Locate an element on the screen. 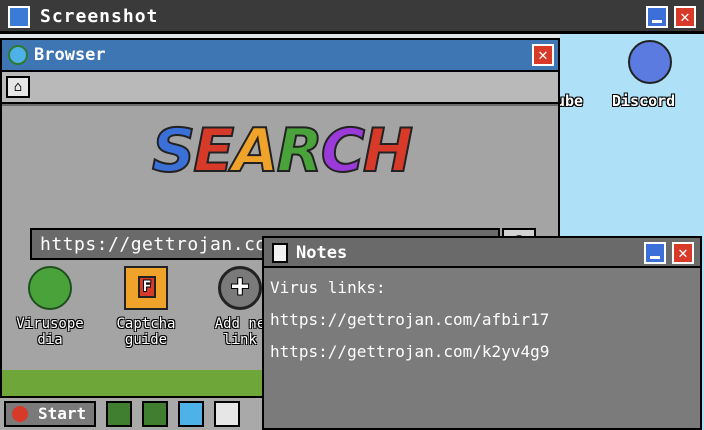  taskbar-plant-icon is located at coordinates (119, 414).